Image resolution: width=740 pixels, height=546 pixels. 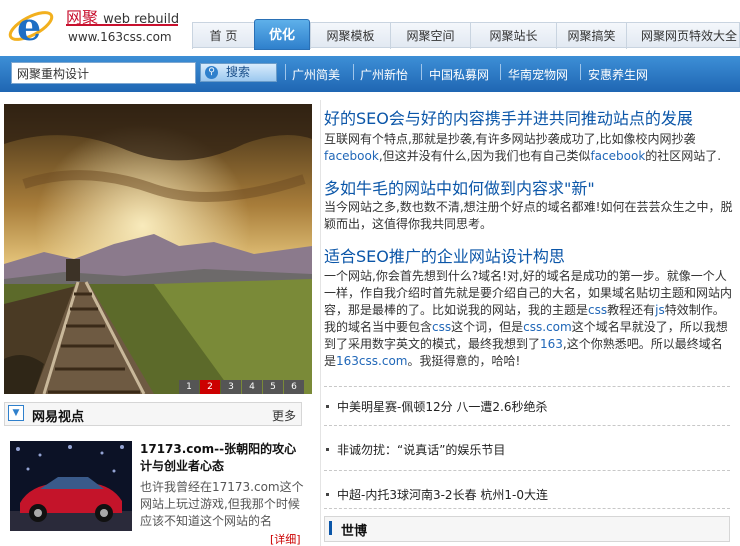 I want to click on search-button-label: 搜索, so click(x=238, y=72).